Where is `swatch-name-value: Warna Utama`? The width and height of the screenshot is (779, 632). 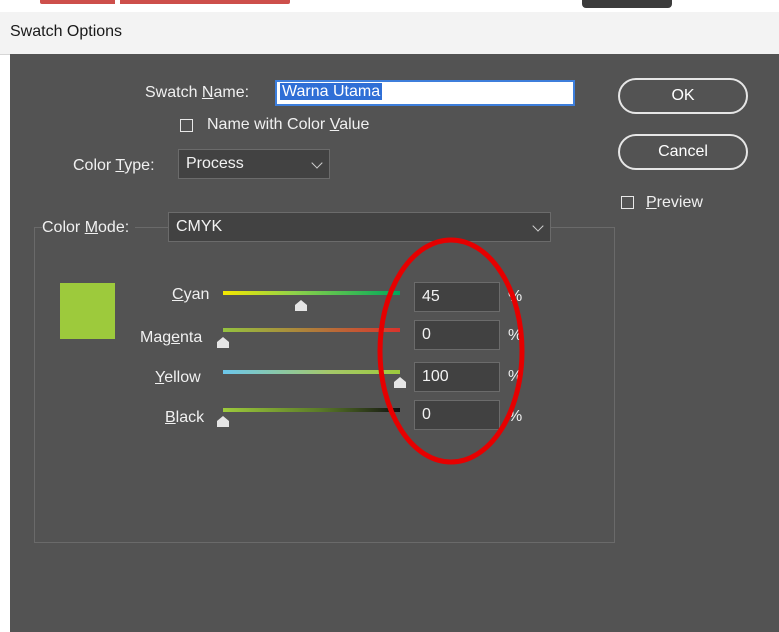
swatch-name-value: Warna Utama is located at coordinates (331, 91).